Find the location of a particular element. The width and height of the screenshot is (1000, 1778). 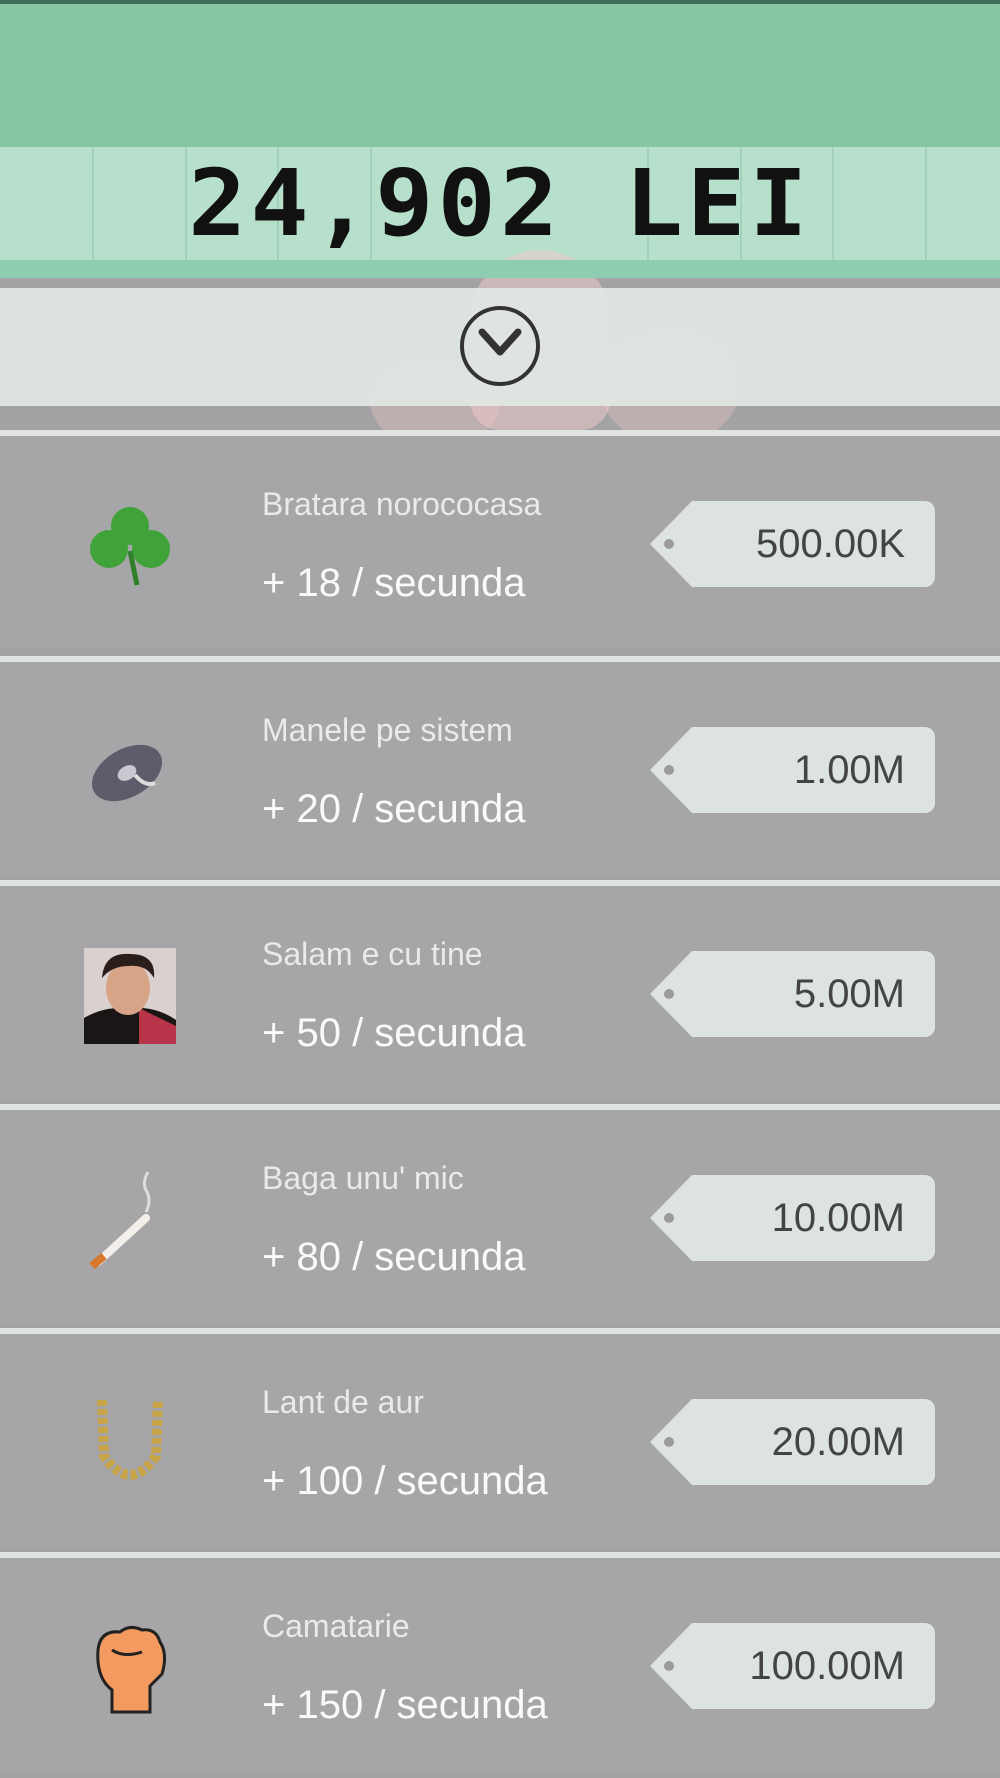

buy-price-button: 100.00M is located at coordinates (792, 1666).